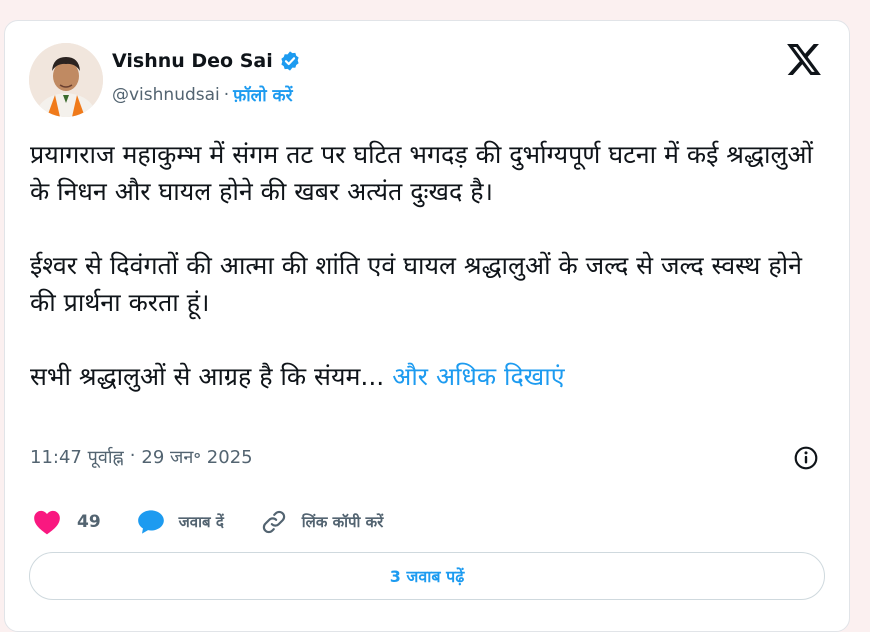  I want to click on timestamp: 11:47 पूर्वाह्न · 29 जन॰ 2025, so click(141, 457).